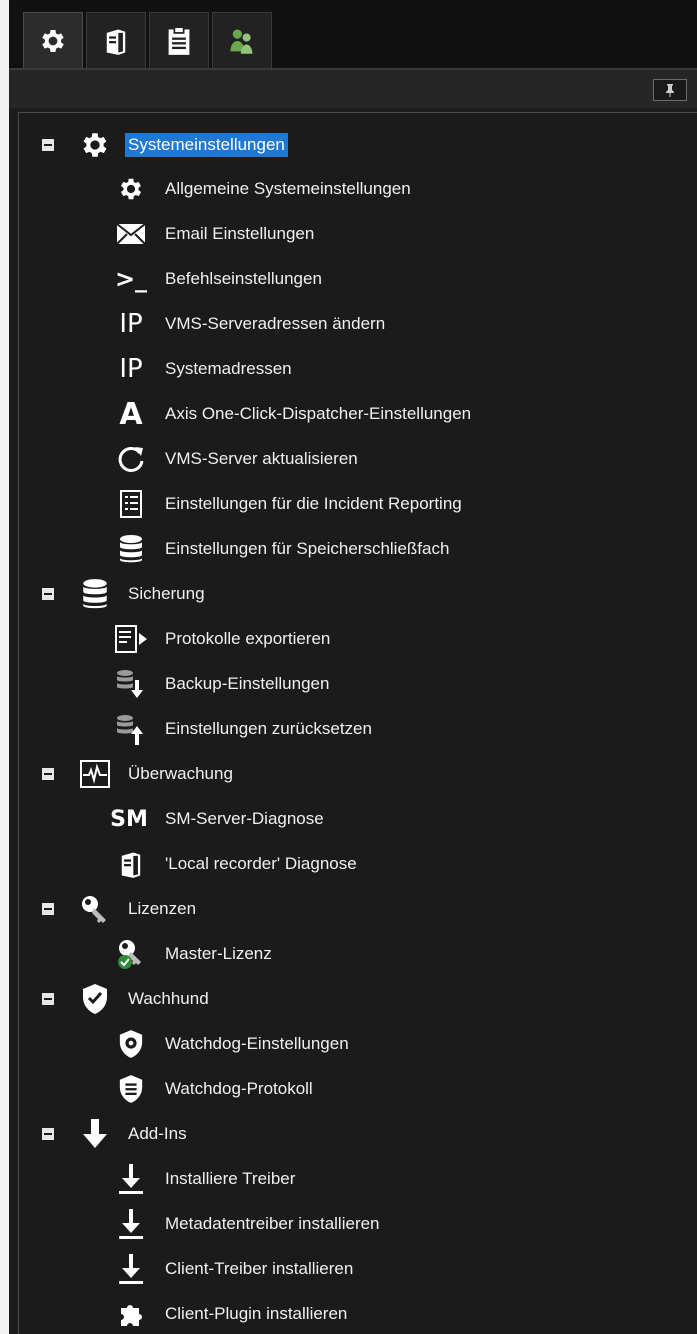  I want to click on export-log-icon, so click(131, 639).